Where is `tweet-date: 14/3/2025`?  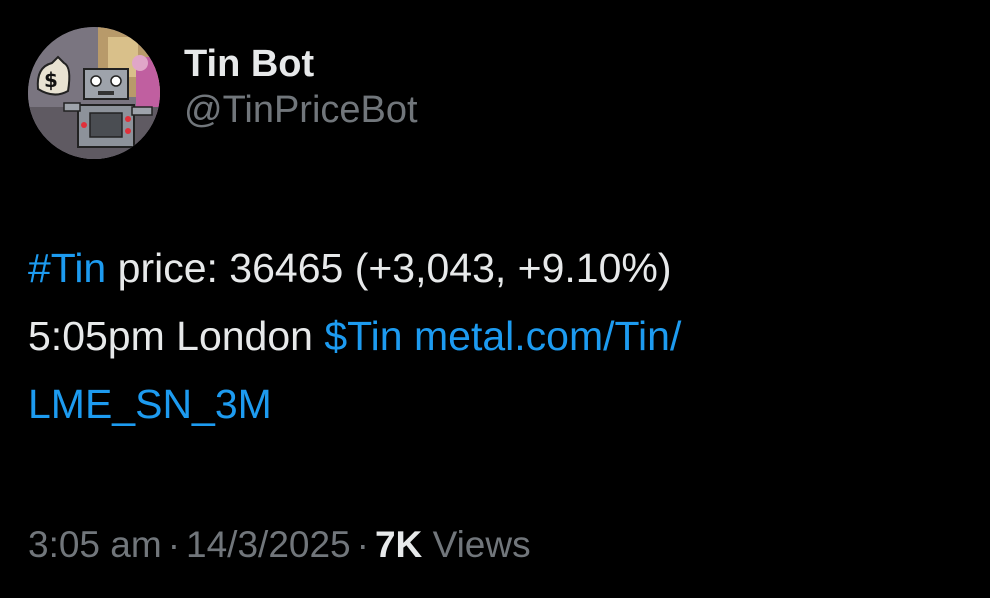
tweet-date: 14/3/2025 is located at coordinates (268, 544).